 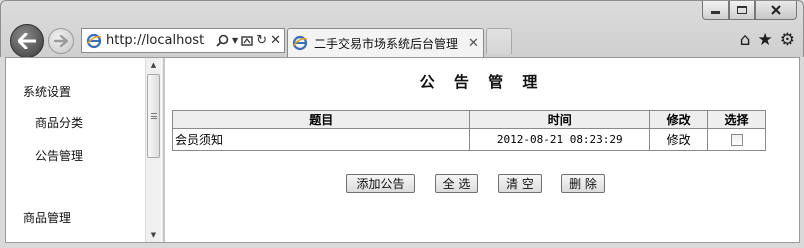 I want to click on new-tab-button, so click(x=499, y=41).